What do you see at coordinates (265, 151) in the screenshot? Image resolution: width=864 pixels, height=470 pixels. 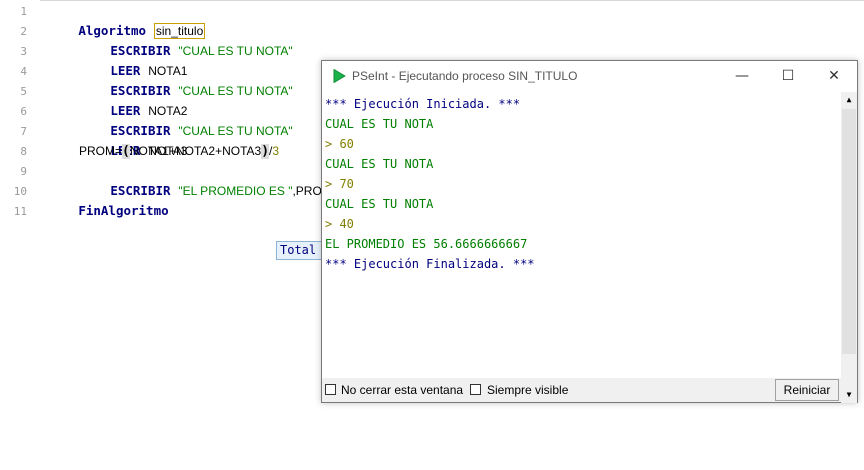 I see `matched-brace: )` at bounding box center [265, 151].